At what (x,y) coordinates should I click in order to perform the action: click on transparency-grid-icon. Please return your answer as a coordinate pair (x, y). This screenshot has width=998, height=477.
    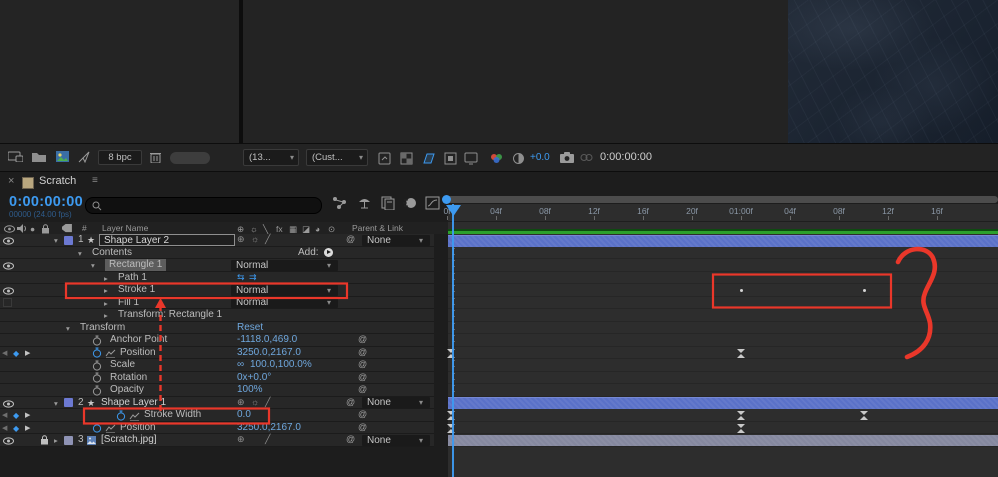
    Looking at the image, I should click on (406, 158).